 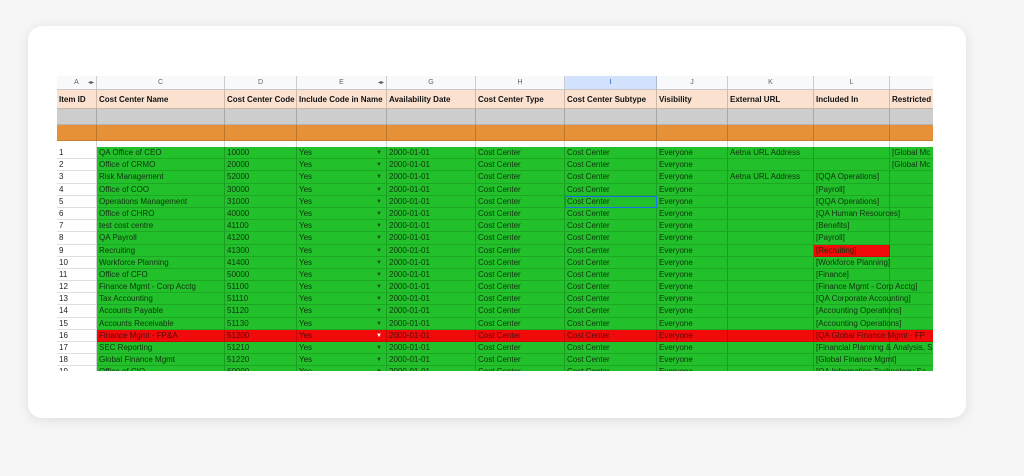 What do you see at coordinates (77, 83) in the screenshot?
I see `column-header-a: A ◂▸` at bounding box center [77, 83].